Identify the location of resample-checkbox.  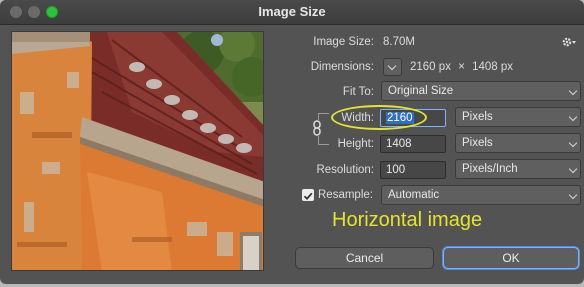
(308, 195).